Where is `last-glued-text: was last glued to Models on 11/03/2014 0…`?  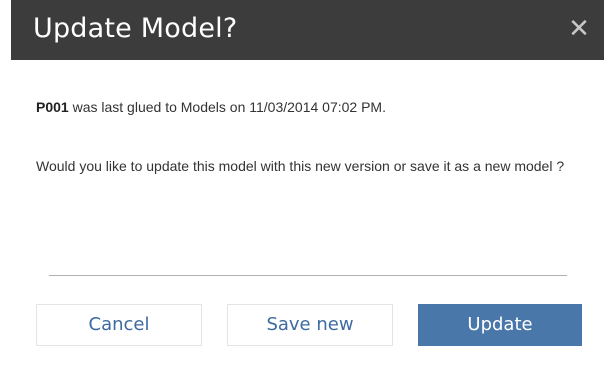 last-glued-text: was last glued to Models on 11/03/2014 0… is located at coordinates (227, 107).